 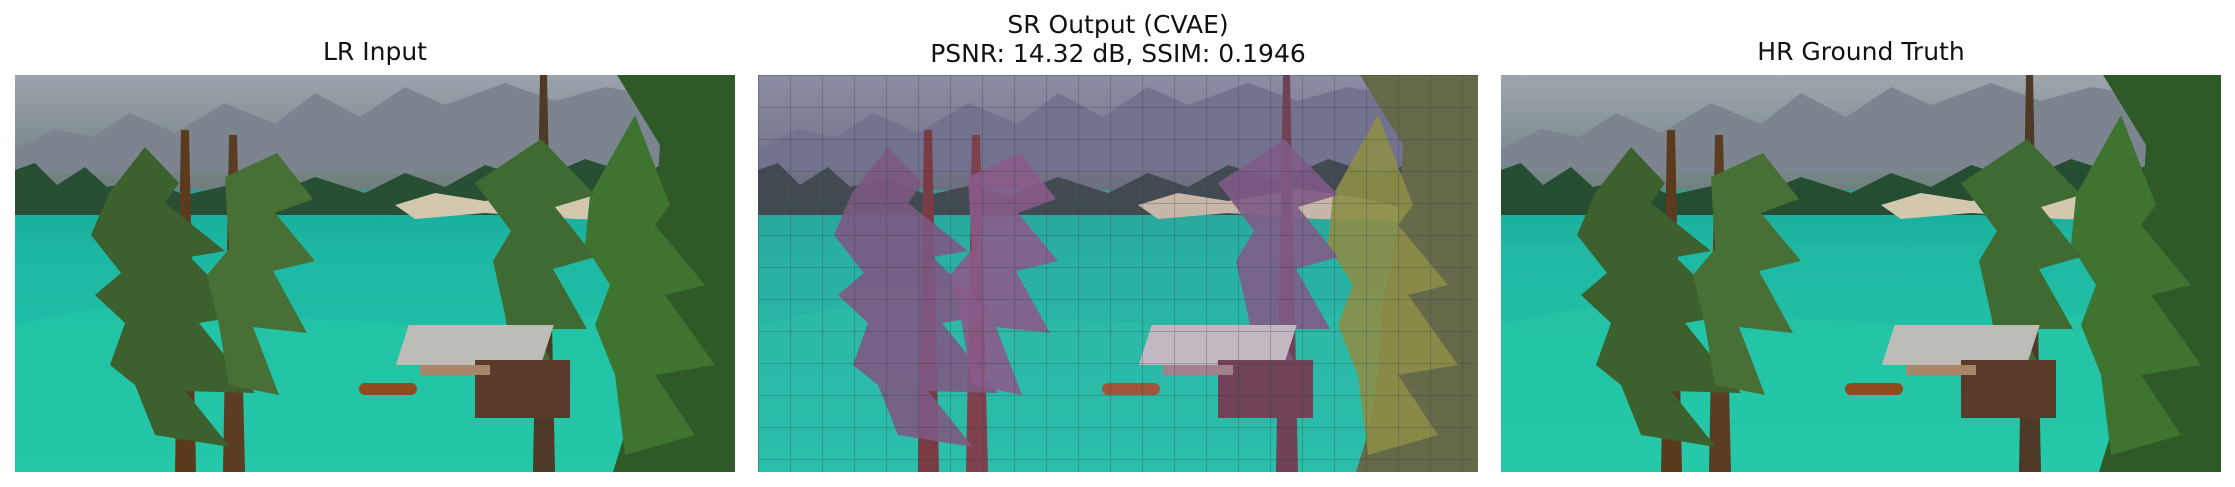 I want to click on sr-output-title-line-1: SR Output (CVAE), so click(x=1118, y=24).